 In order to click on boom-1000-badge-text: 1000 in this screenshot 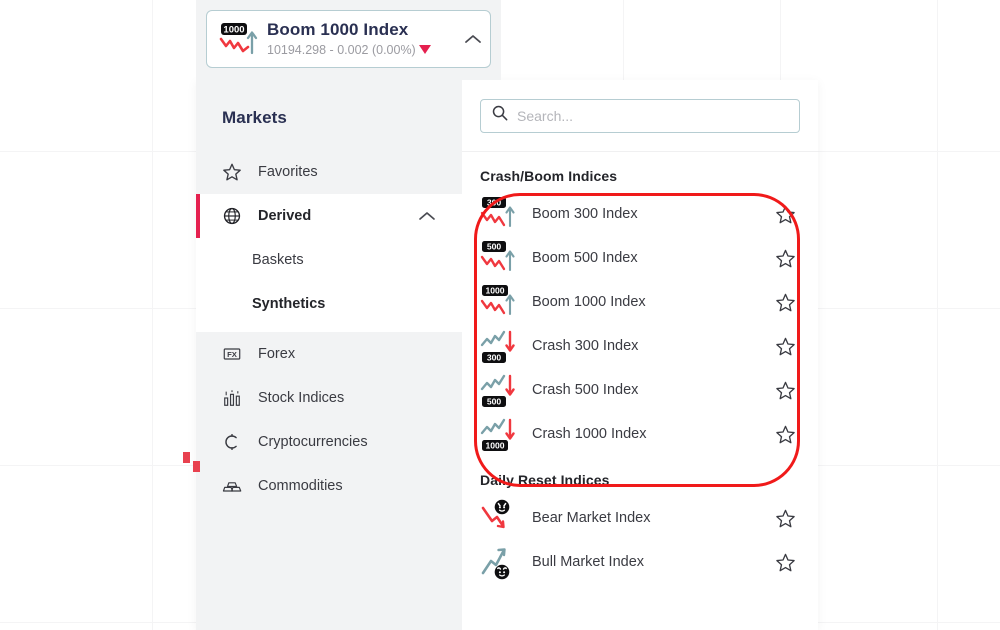, I will do `click(233, 30)`.